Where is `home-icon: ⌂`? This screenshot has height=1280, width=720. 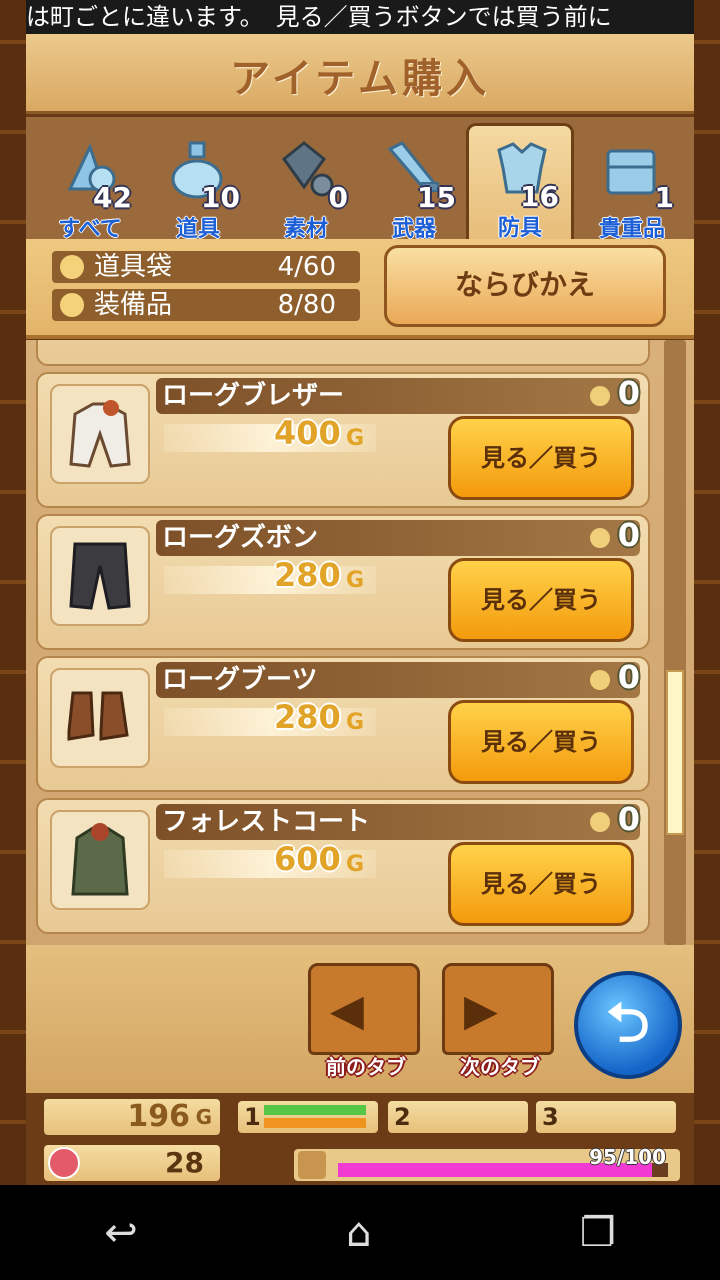
home-icon: ⌂ is located at coordinates (358, 1233).